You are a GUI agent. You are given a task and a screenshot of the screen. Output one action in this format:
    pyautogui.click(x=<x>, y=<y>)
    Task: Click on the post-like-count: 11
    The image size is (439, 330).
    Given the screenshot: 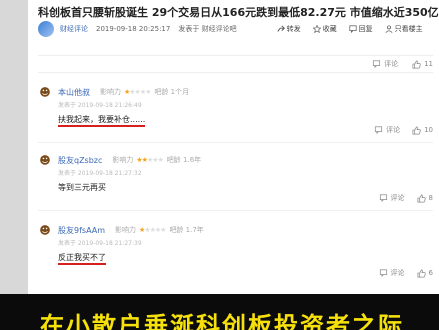 What is the action you would take?
    pyautogui.click(x=428, y=64)
    